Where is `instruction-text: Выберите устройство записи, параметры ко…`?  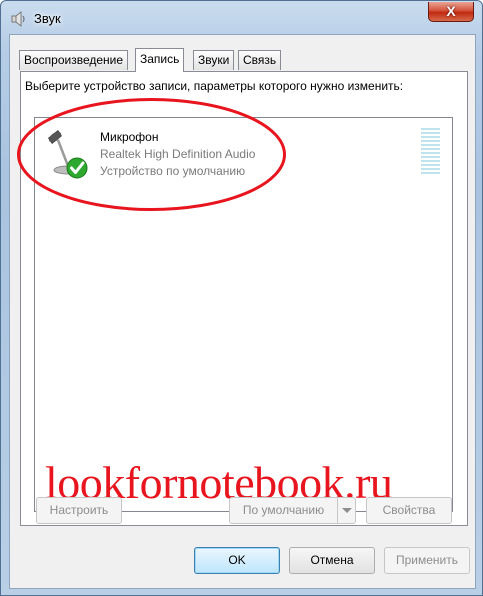
instruction-text: Выберите устройство записи, параметры ко… is located at coordinates (214, 86).